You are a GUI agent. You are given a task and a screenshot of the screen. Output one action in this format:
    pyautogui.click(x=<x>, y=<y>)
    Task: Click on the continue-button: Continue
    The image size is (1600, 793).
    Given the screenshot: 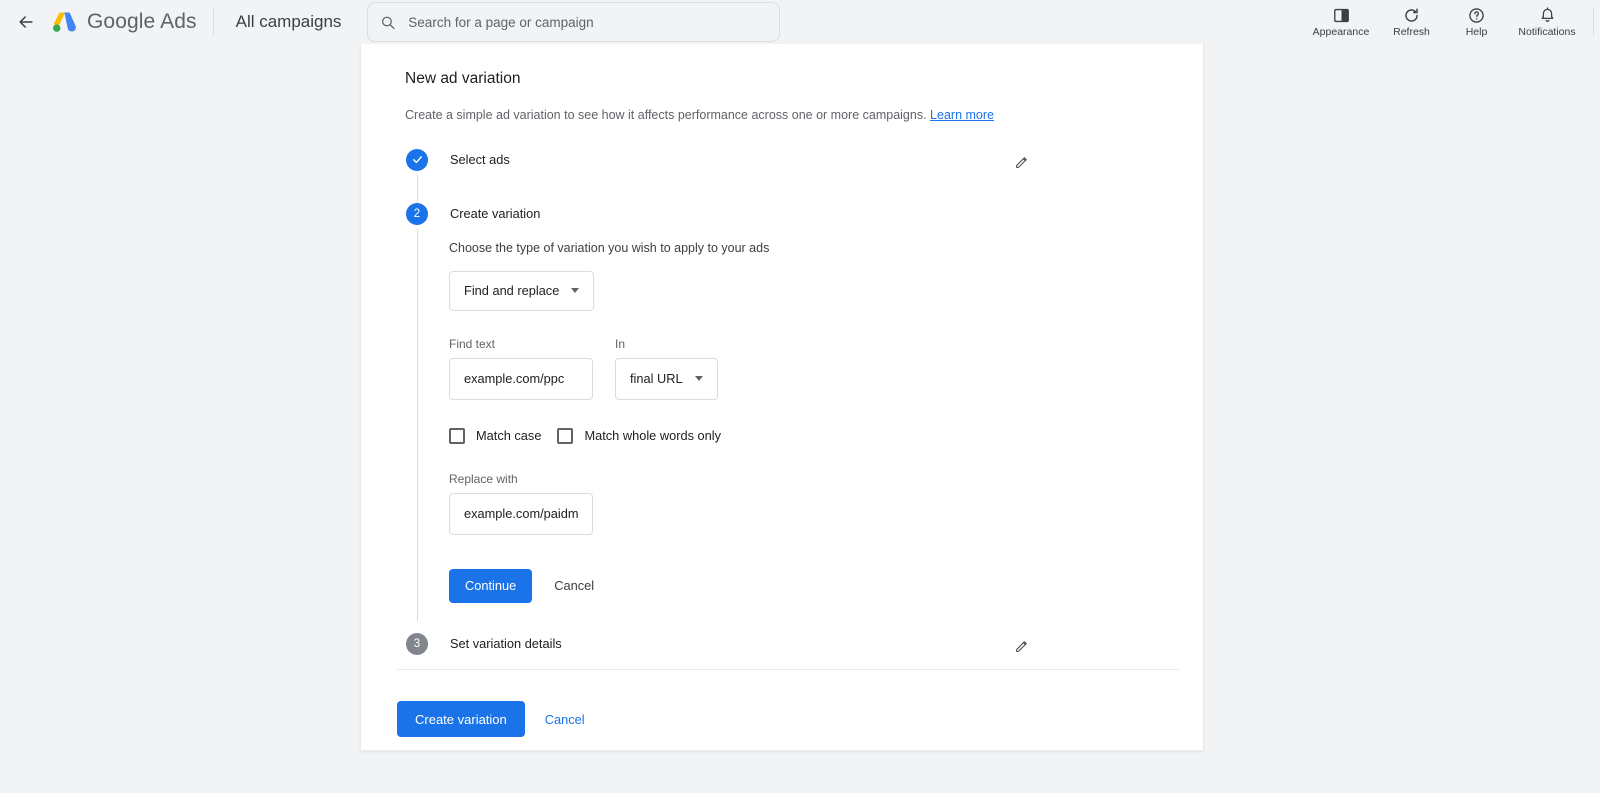 What is the action you would take?
    pyautogui.click(x=491, y=585)
    